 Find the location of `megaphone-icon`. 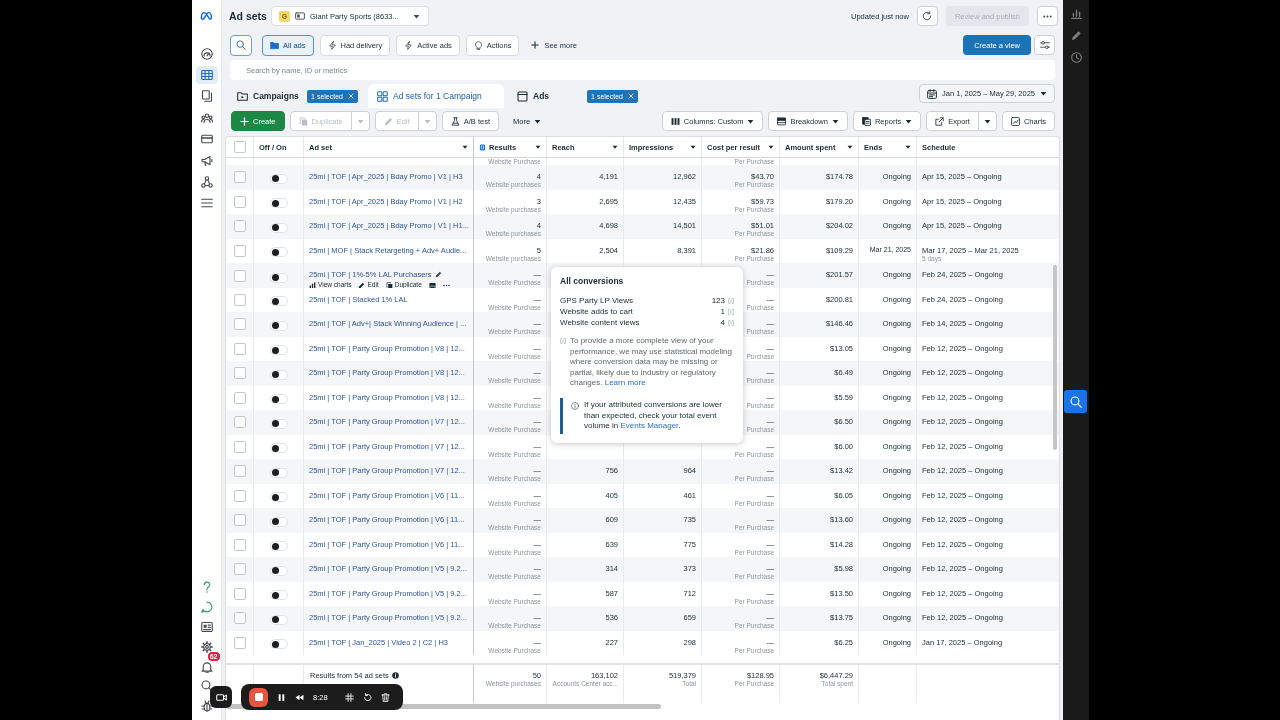

megaphone-icon is located at coordinates (206, 160).